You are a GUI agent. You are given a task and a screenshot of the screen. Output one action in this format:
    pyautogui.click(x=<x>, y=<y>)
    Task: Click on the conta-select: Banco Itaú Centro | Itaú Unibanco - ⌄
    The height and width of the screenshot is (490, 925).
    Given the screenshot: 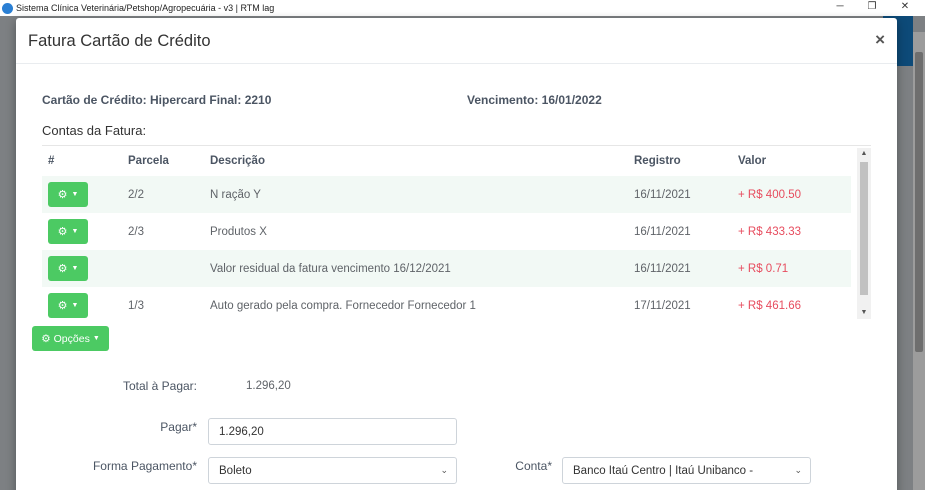 What is the action you would take?
    pyautogui.click(x=686, y=470)
    